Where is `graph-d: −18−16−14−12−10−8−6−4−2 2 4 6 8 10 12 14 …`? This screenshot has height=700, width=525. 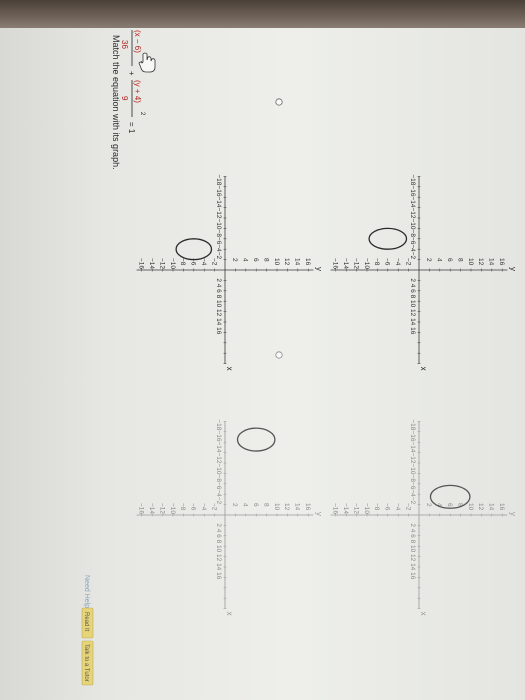
graph-d: −18−16−14−12−10−8−6−4−2 2 4 6 8 10 12 14 … is located at coordinates (424, 517).